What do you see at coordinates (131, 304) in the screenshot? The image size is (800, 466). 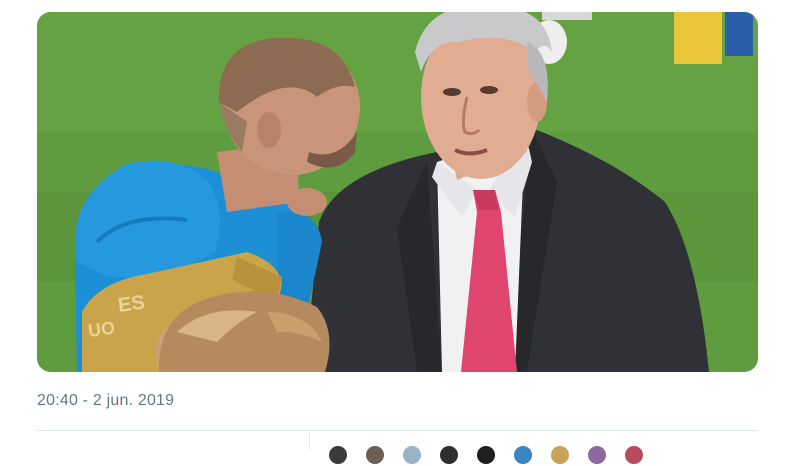 I see `bib-text: ES` at bounding box center [131, 304].